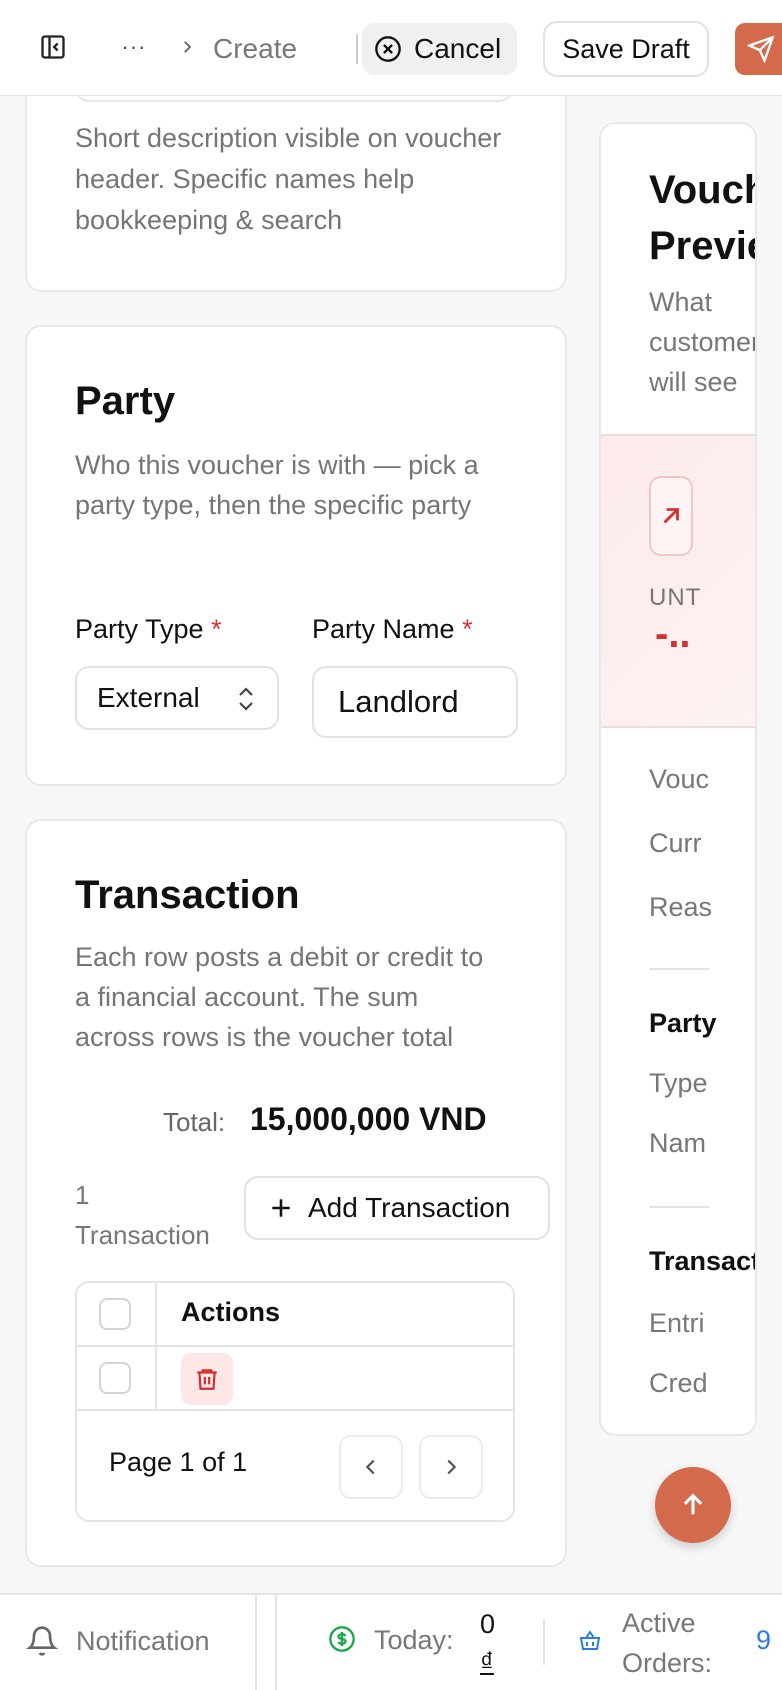 The height and width of the screenshot is (1690, 782). What do you see at coordinates (681, 302) in the screenshot?
I see `preview-subtitle-line: What` at bounding box center [681, 302].